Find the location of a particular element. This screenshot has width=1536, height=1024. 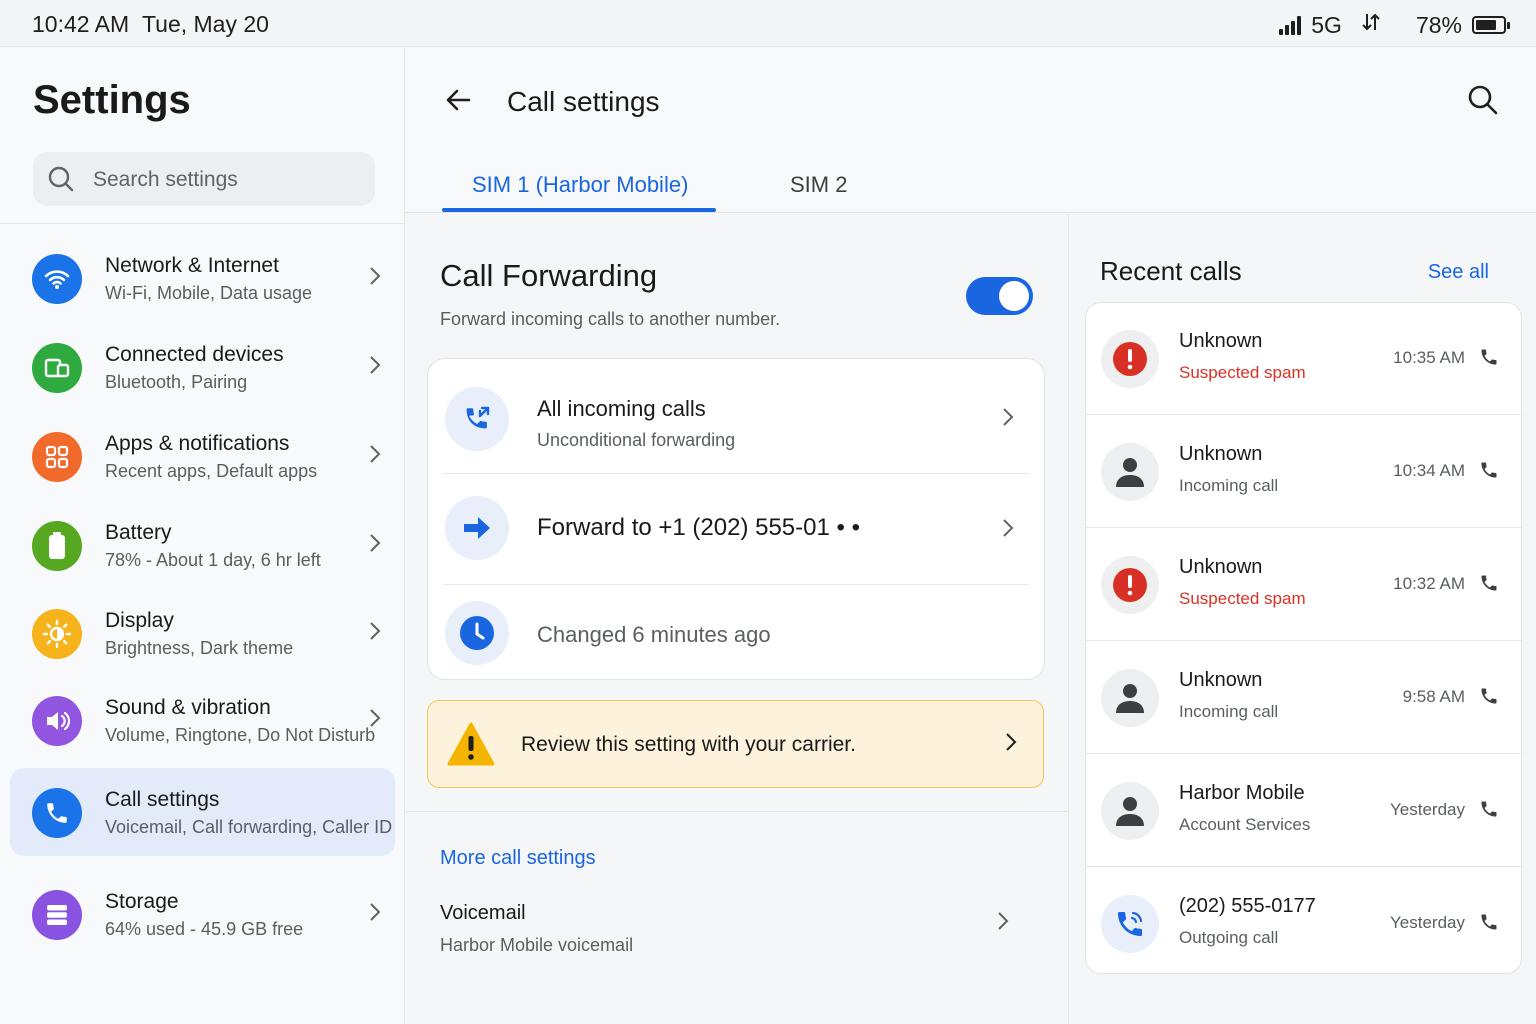

carrier-warning-banner: Review this setting with your carrier. is located at coordinates (735, 744).